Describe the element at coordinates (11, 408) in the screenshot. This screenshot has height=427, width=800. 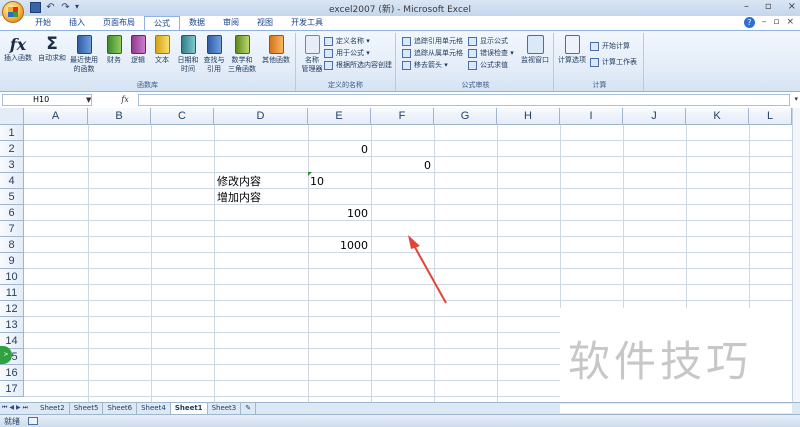
I see `prev-sheet-icon: ◀` at that location.